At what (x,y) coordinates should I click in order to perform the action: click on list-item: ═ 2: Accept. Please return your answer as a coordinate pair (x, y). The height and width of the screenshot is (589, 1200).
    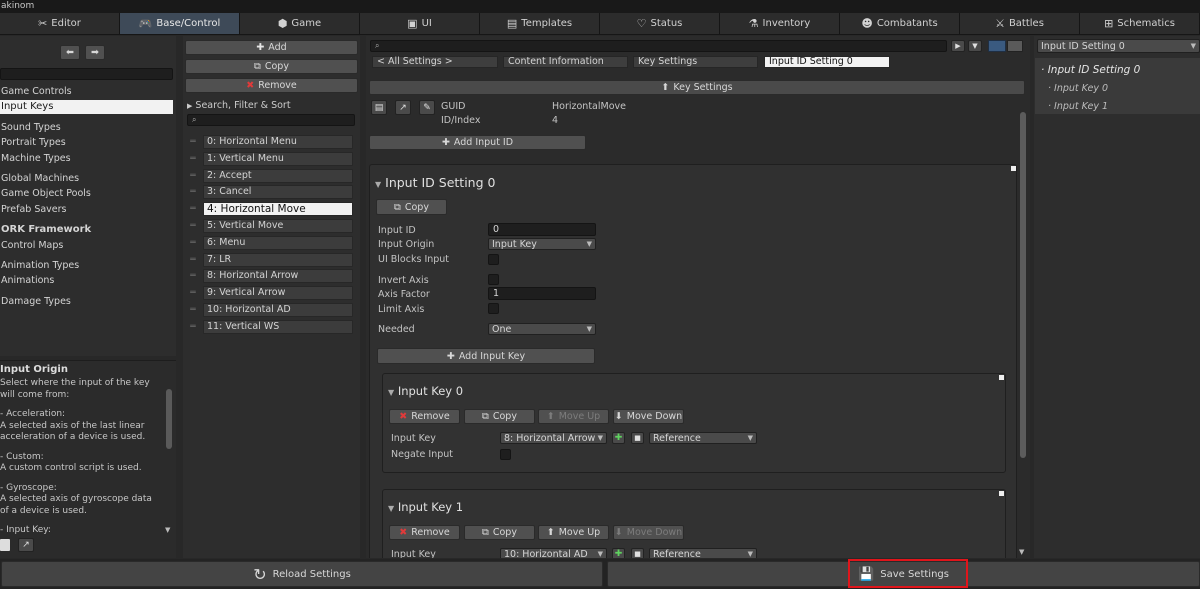
    Looking at the image, I should click on (270, 175).